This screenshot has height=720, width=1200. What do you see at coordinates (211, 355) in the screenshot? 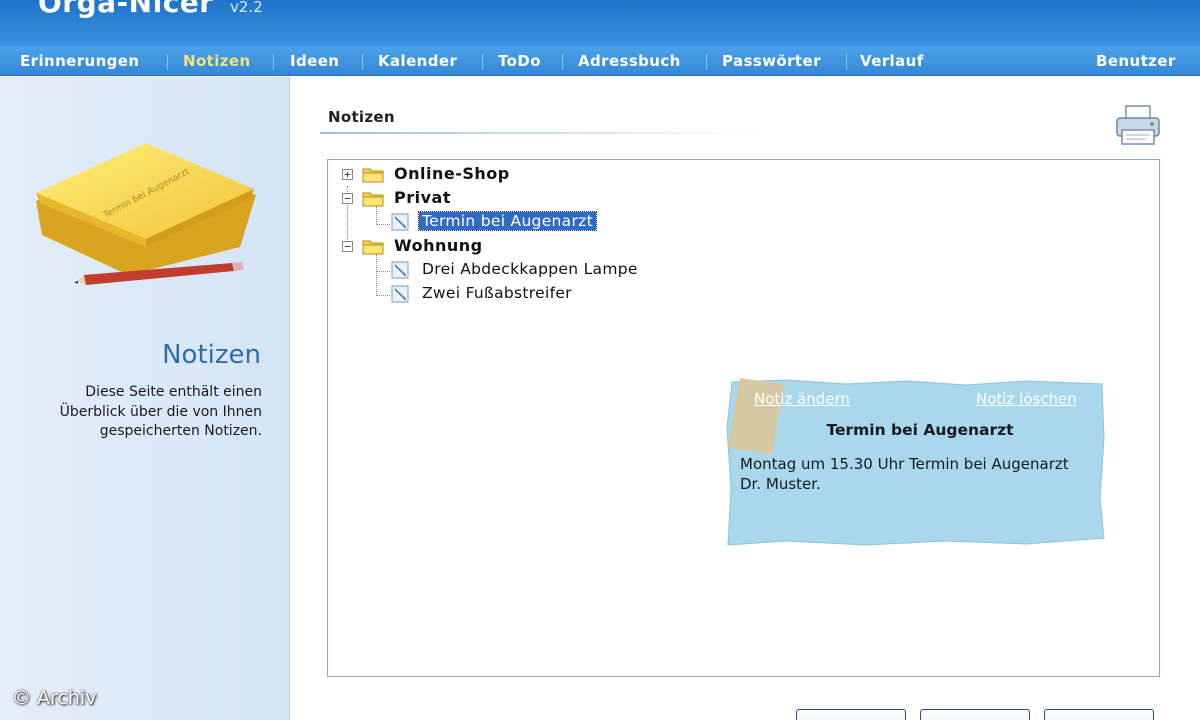
I see `left-panel-title: Notizen` at bounding box center [211, 355].